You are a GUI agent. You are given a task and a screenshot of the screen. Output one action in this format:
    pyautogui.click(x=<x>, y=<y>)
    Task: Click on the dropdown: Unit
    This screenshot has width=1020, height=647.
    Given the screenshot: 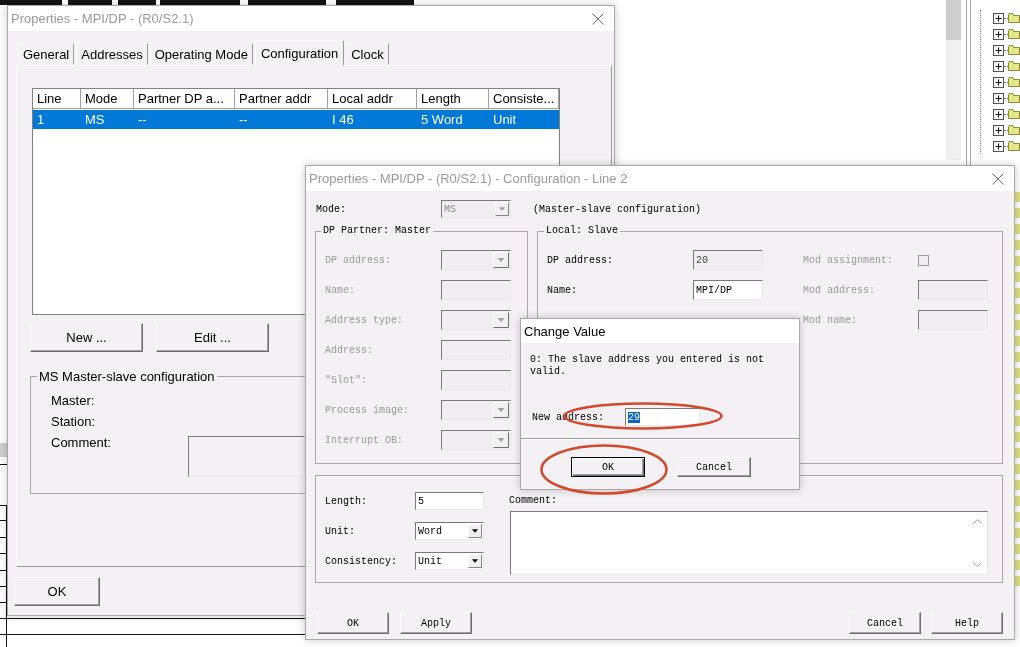 What is the action you would take?
    pyautogui.click(x=449, y=561)
    